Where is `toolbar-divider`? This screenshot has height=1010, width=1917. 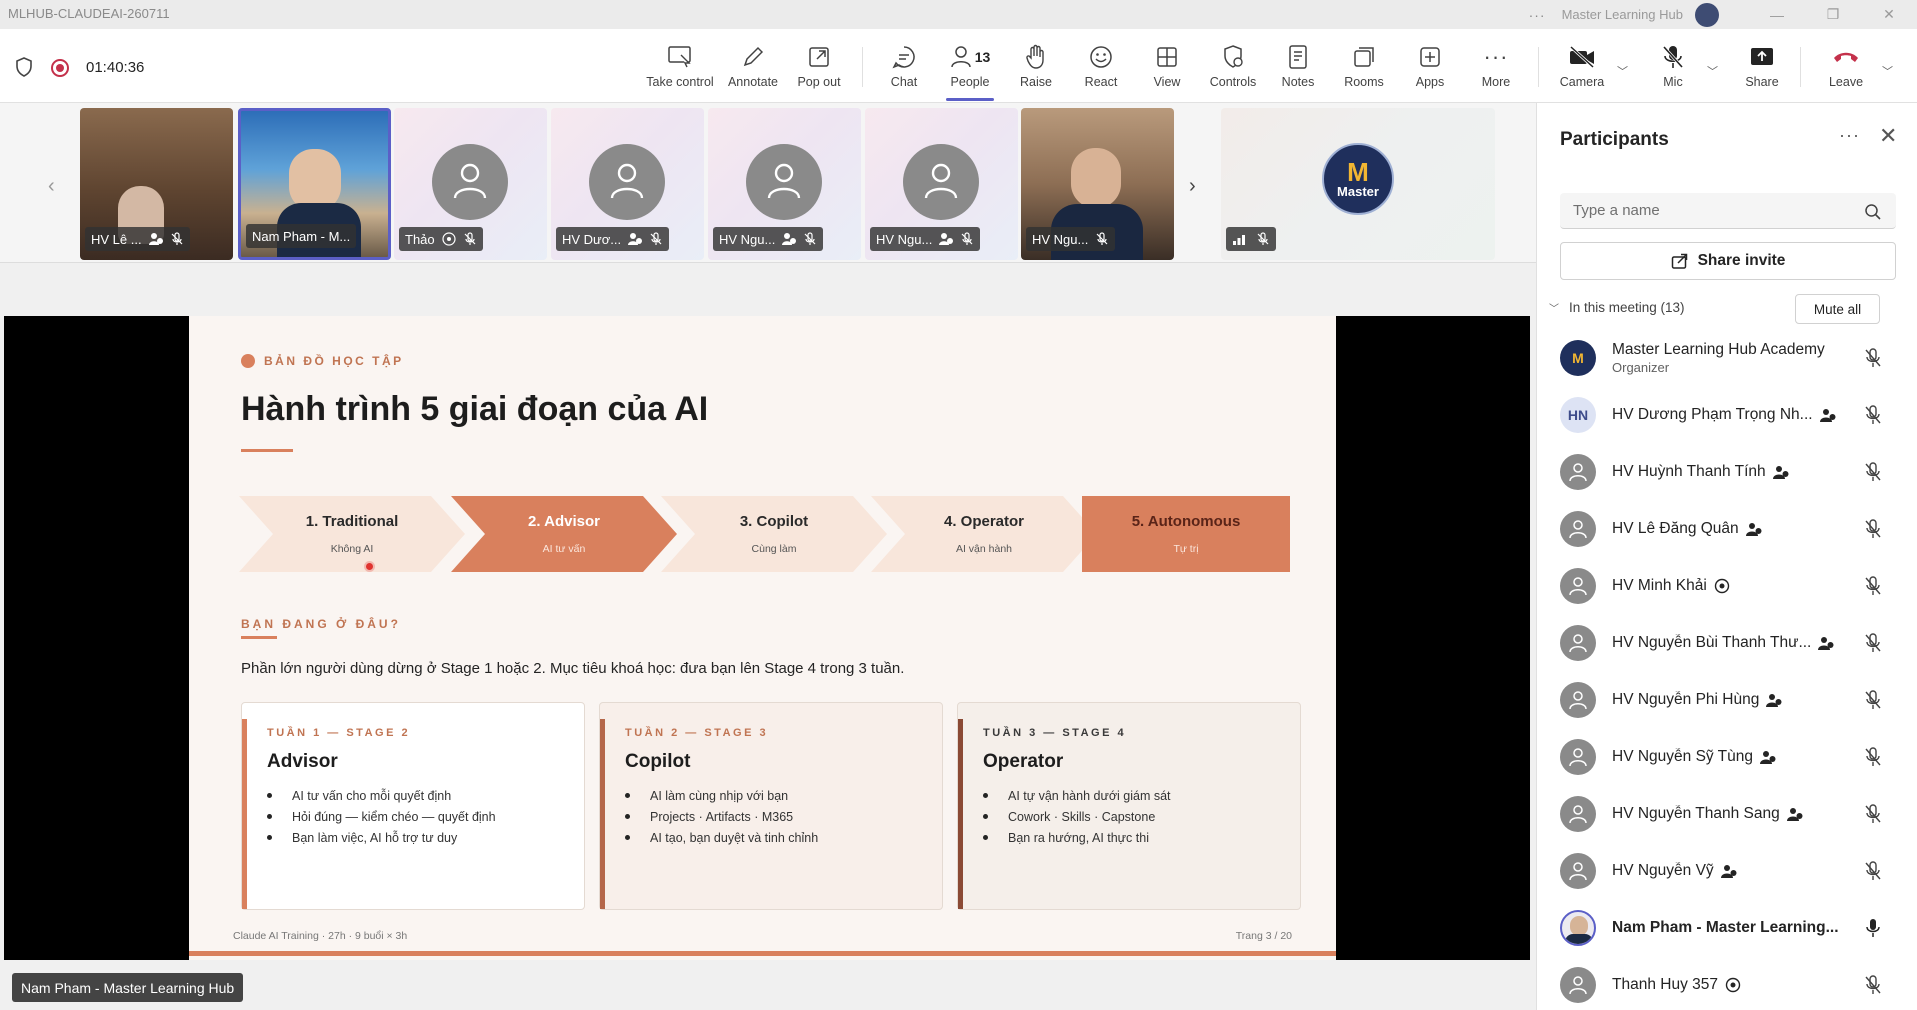
toolbar-divider is located at coordinates (1538, 67).